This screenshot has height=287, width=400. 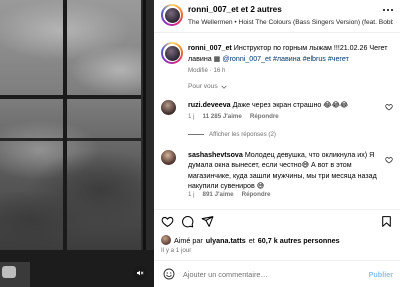 What do you see at coordinates (277, 220) in the screenshot?
I see `post-action-bar` at bounding box center [277, 220].